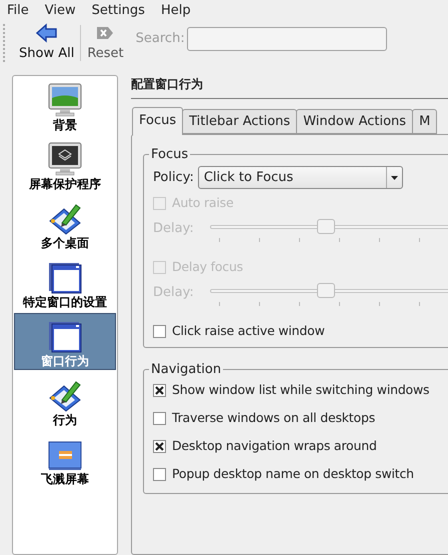 The image size is (448, 555). Describe the element at coordinates (18, 10) in the screenshot. I see `menu-item: File` at that location.